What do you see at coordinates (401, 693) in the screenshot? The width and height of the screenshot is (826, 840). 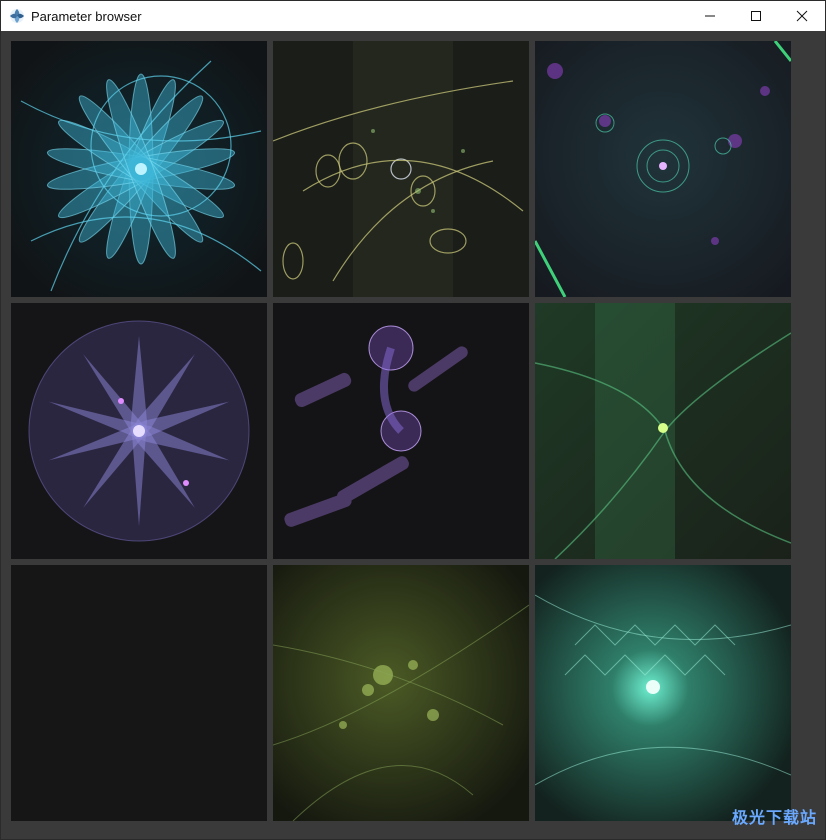 I see `thumbnail-moss-nebula` at bounding box center [401, 693].